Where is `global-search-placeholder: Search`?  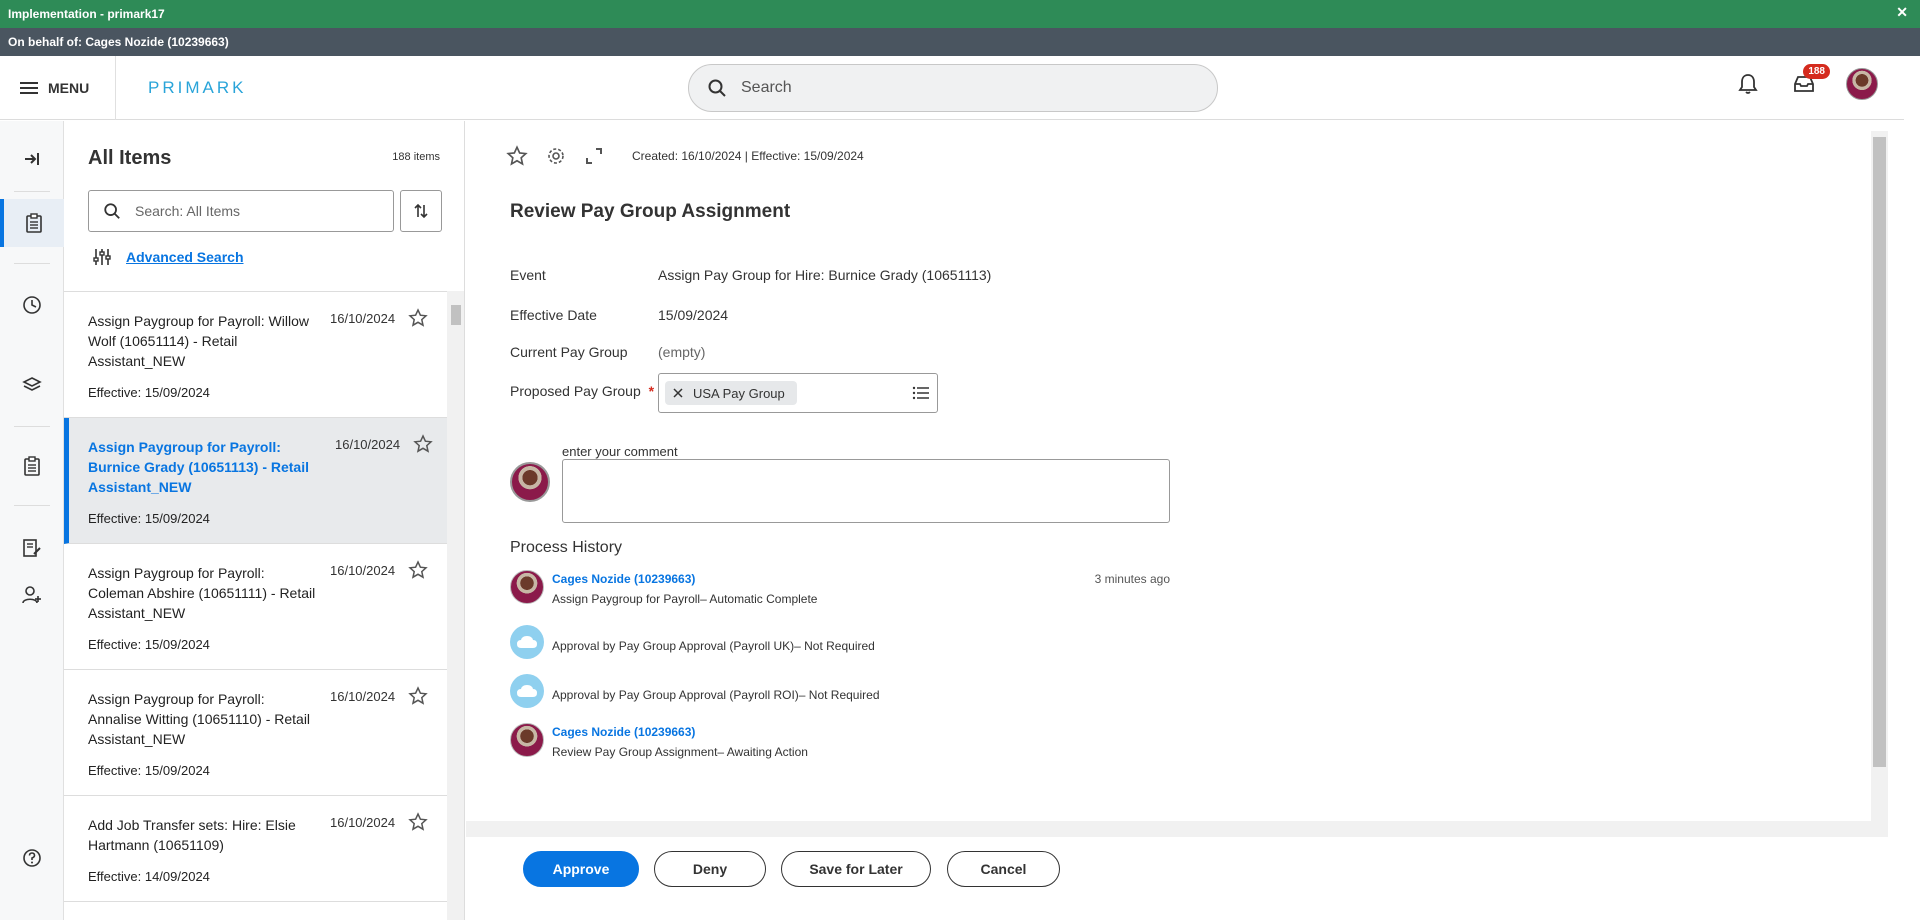
global-search-placeholder: Search is located at coordinates (766, 87).